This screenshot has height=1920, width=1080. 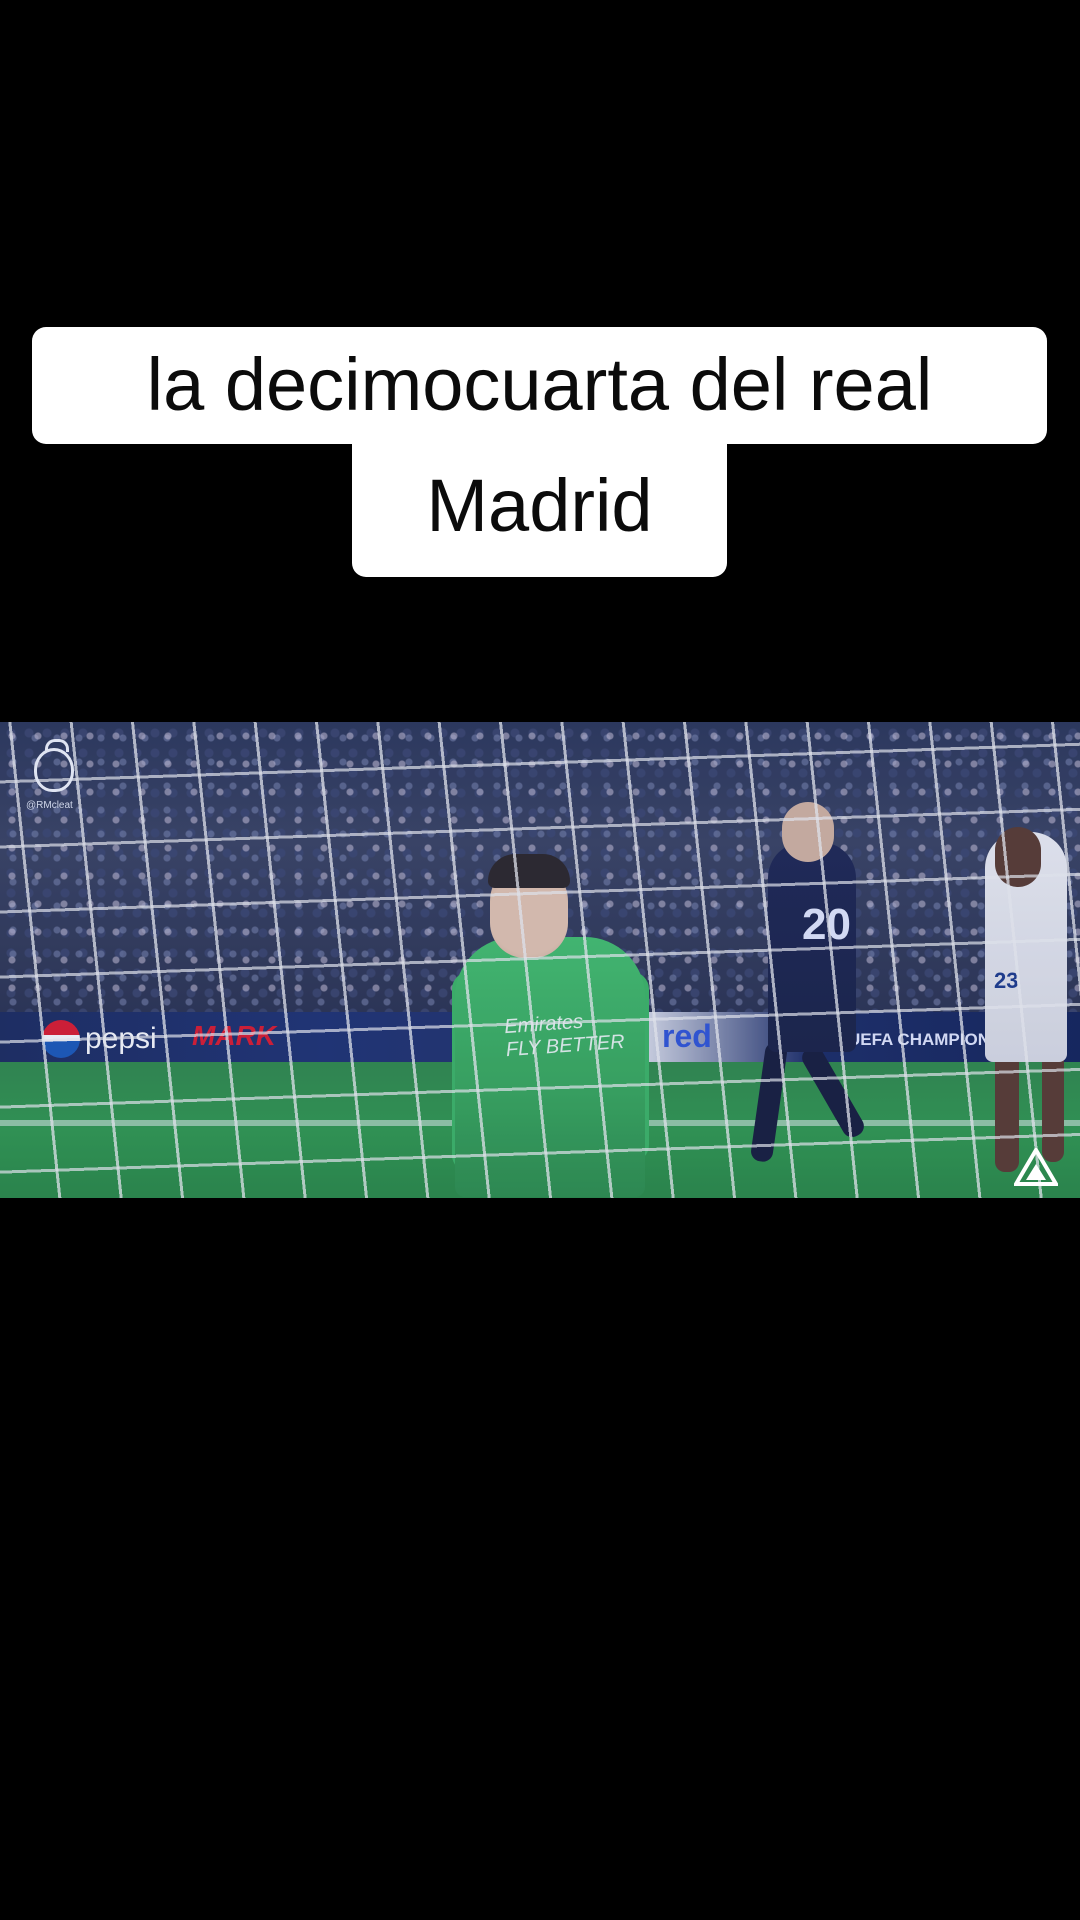 I want to click on ad-pepsi: pepsi, so click(x=121, y=1038).